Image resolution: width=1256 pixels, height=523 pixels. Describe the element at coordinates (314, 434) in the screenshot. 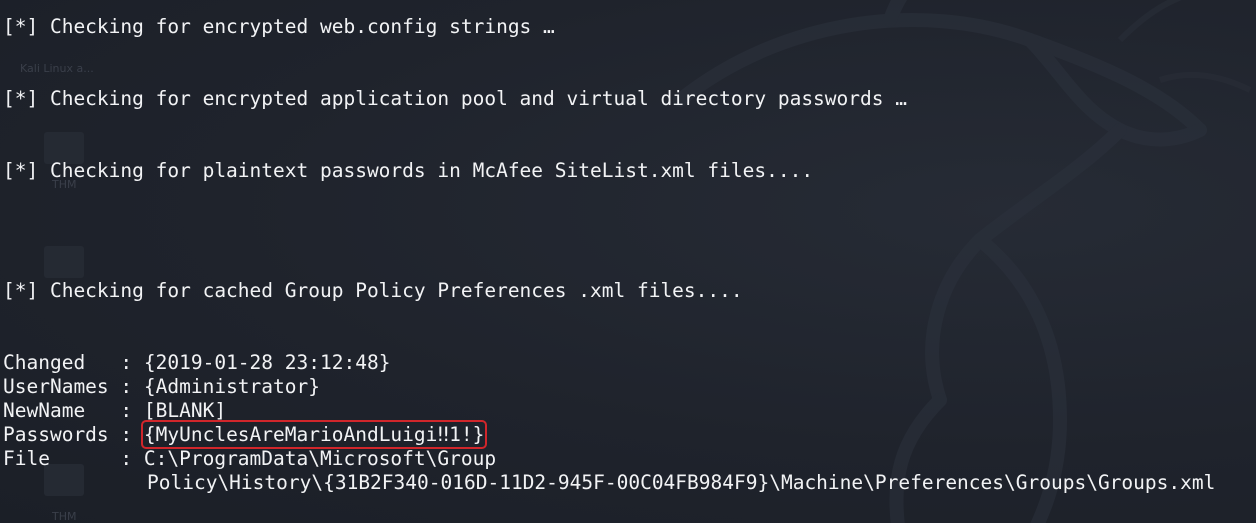

I see `password-highlight: {MyUnclesAreMarioAndLuigi‼1!}` at that location.